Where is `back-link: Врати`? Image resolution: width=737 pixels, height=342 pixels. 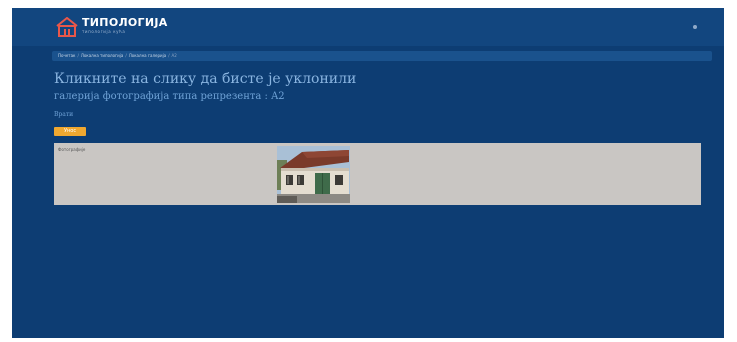
back-link: Врати is located at coordinates (63, 114).